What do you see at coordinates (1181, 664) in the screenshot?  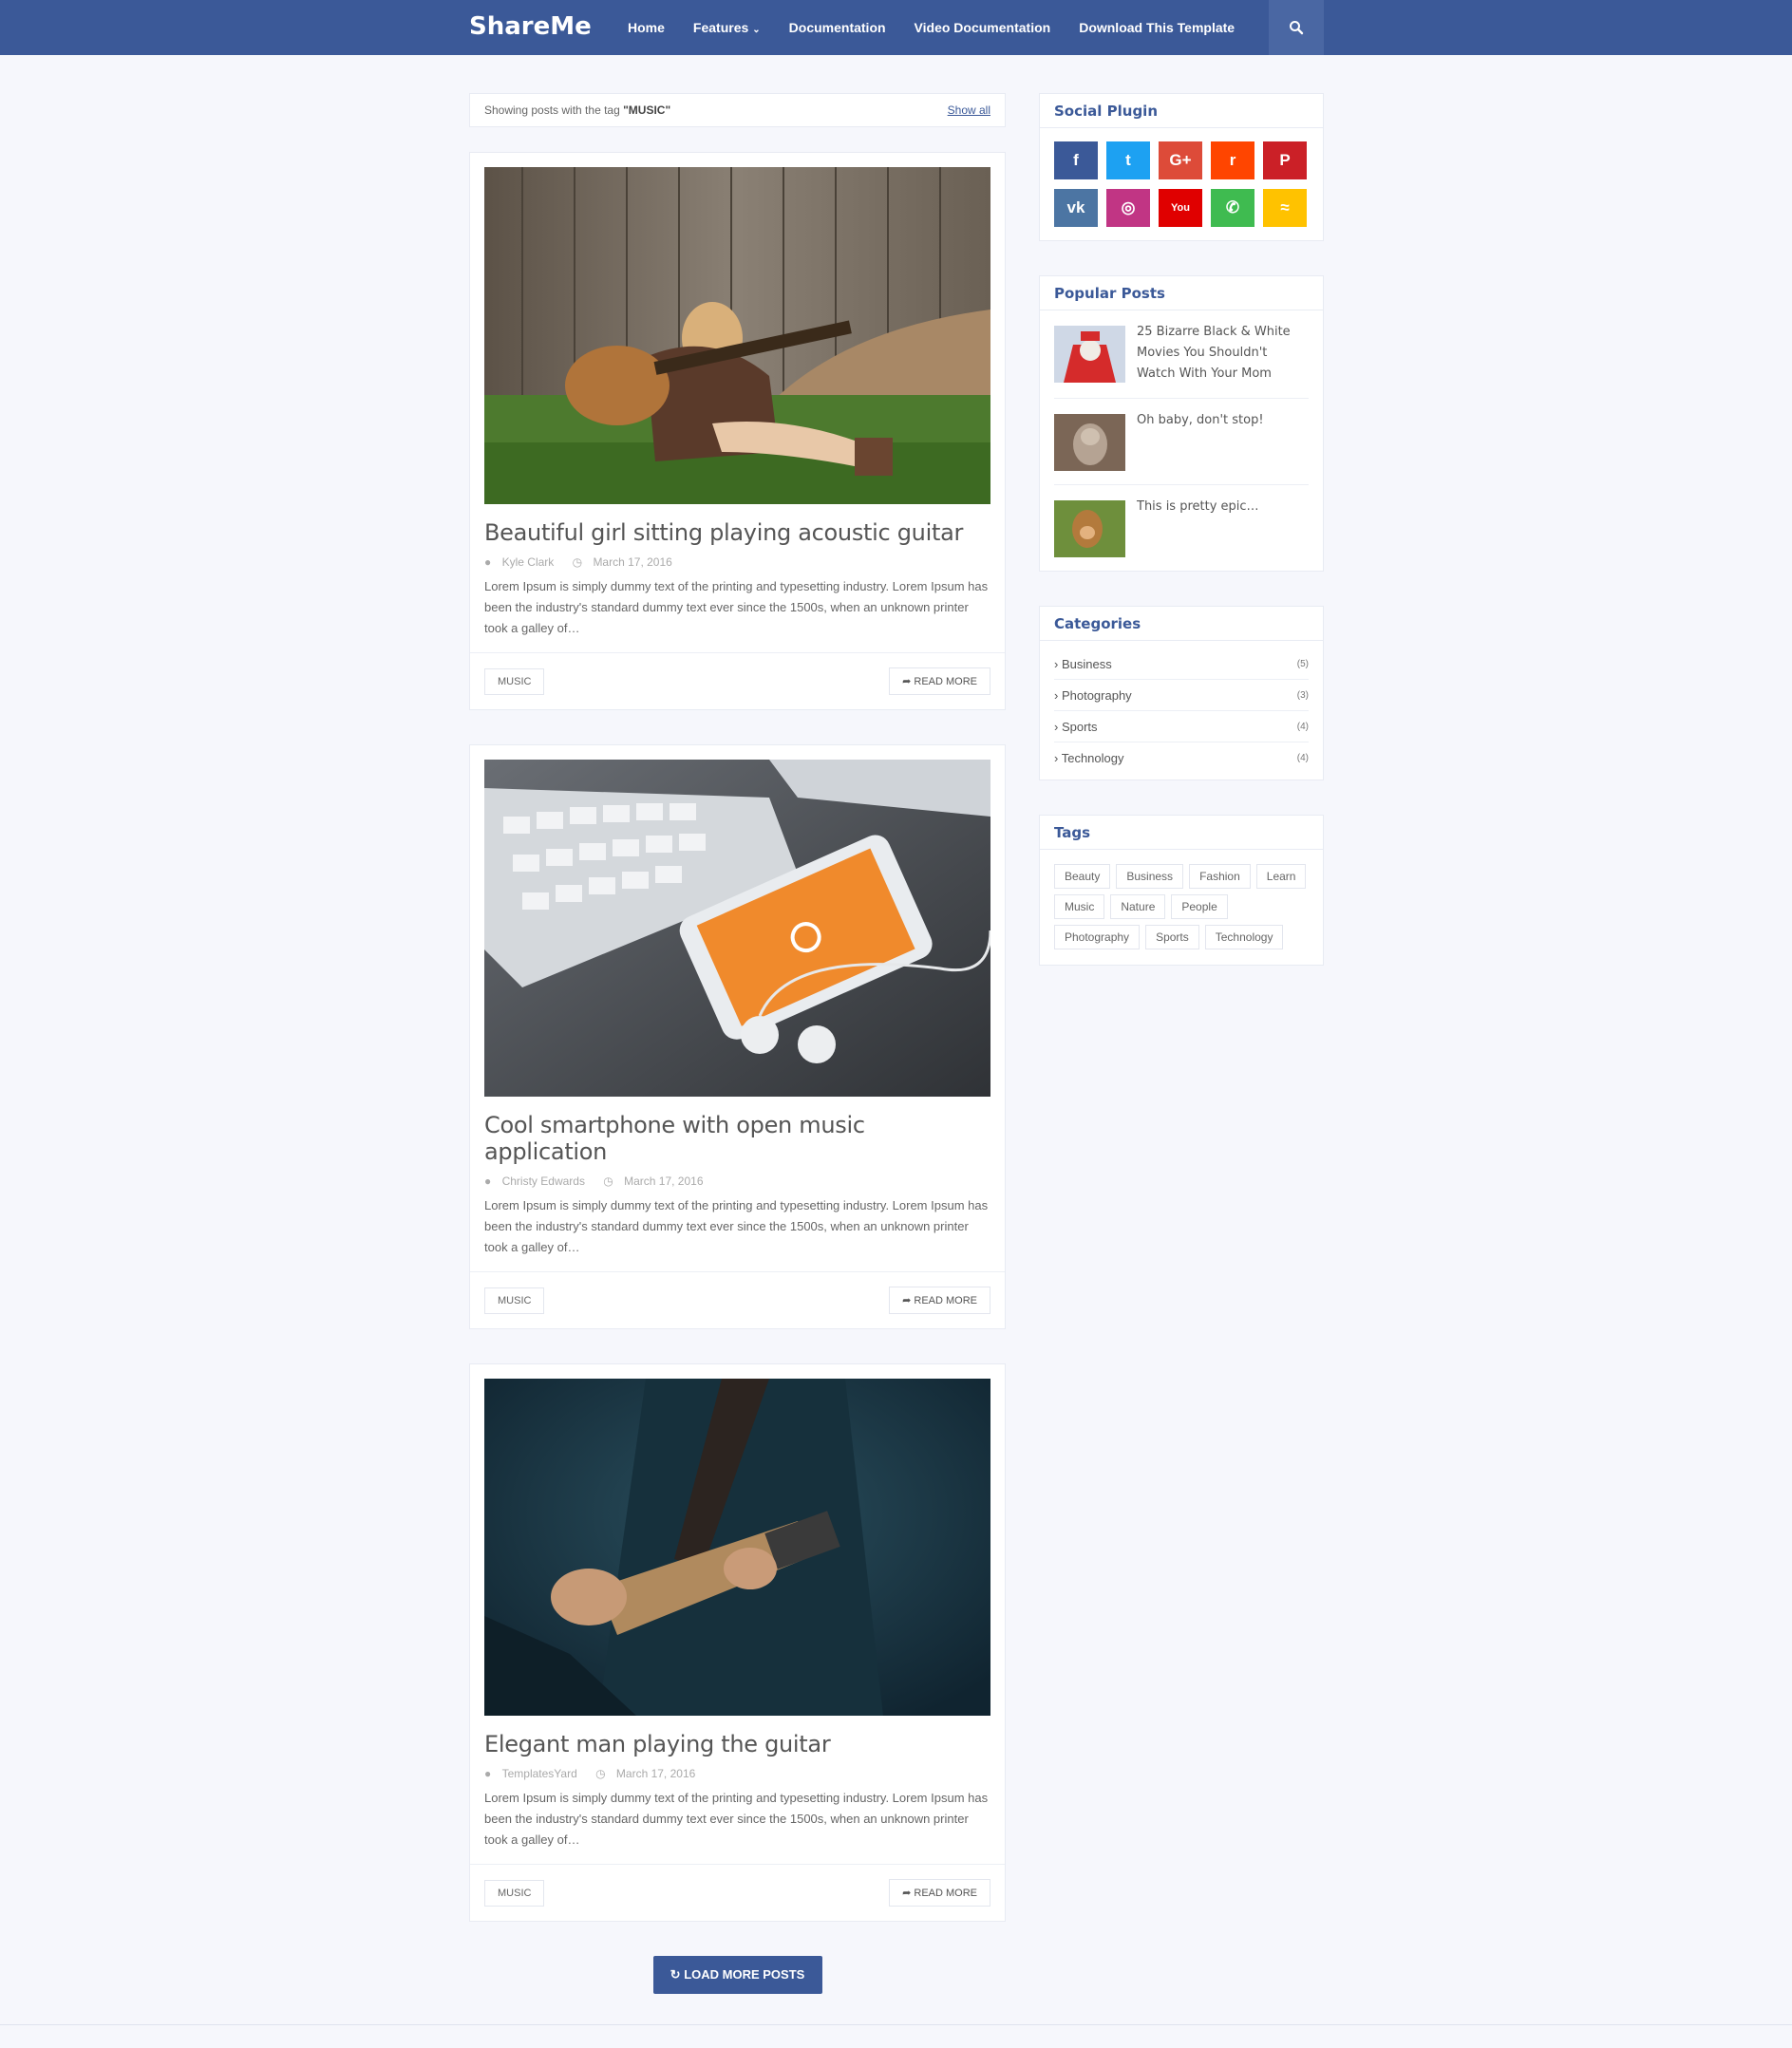 I see `category-item: › Business (5)` at bounding box center [1181, 664].